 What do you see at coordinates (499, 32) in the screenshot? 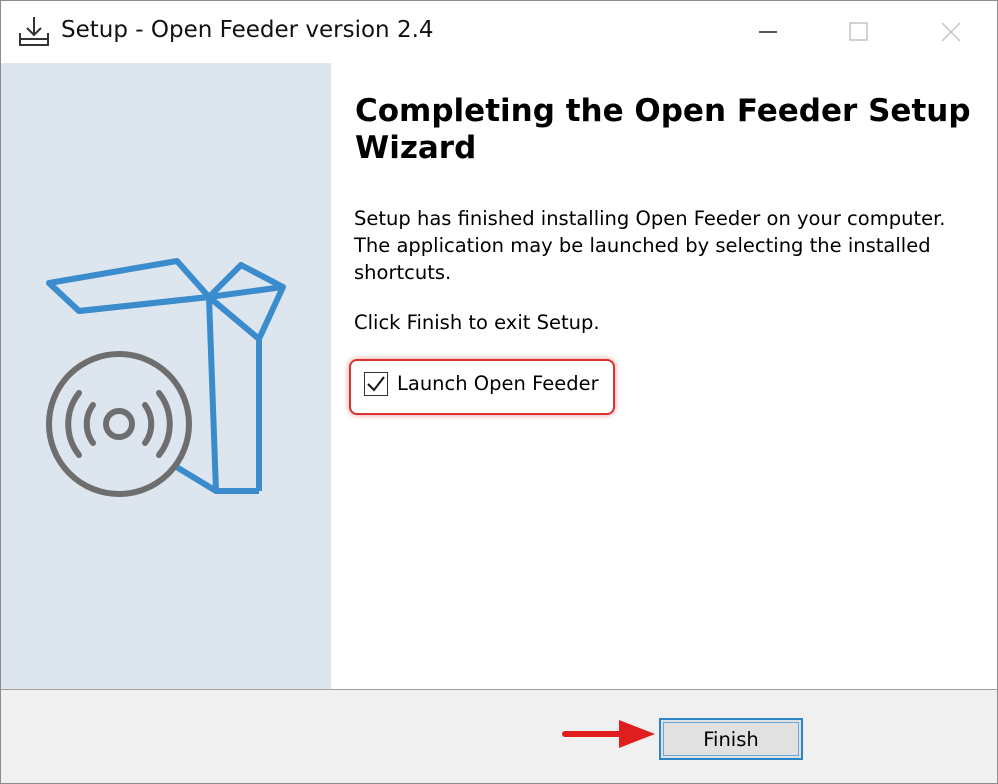
I see `title-bar: Setup - Open Feeder version 2.4` at bounding box center [499, 32].